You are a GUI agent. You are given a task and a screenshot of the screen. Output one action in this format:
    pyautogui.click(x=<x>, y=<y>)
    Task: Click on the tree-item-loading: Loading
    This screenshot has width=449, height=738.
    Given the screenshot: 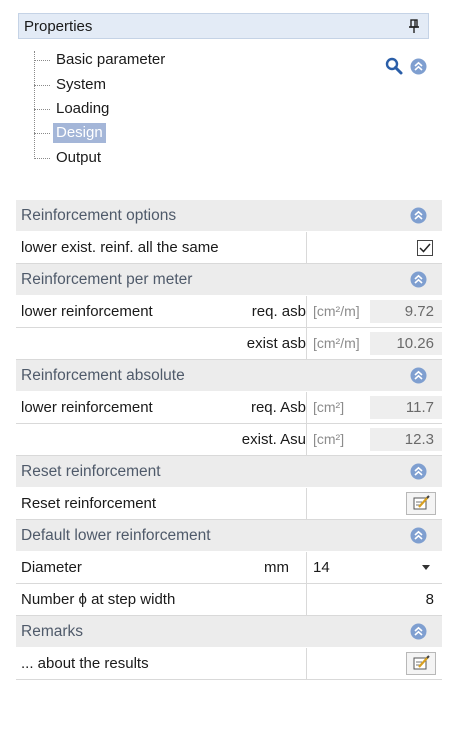 What is the action you would take?
    pyautogui.click(x=73, y=109)
    